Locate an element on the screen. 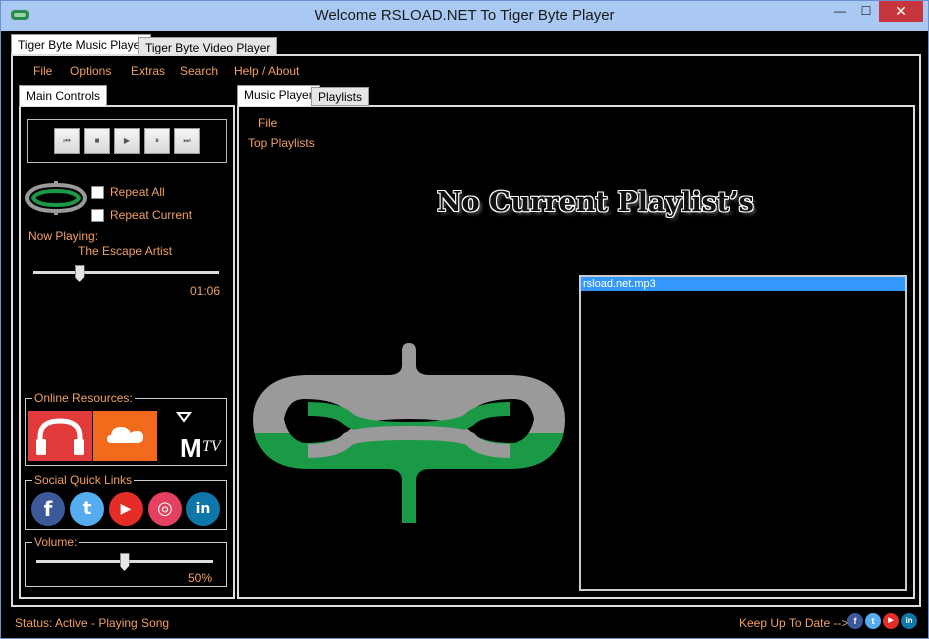  mtv-icon: M TV is located at coordinates (199, 437).